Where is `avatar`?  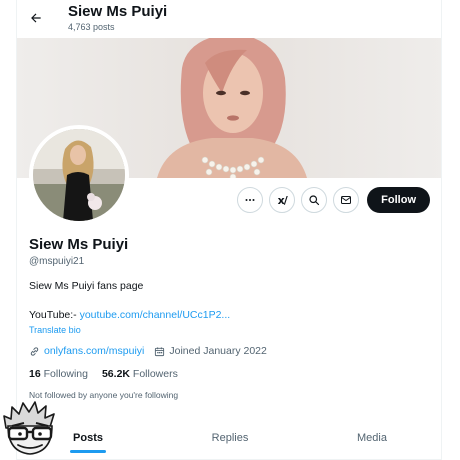
avatar is located at coordinates (79, 175).